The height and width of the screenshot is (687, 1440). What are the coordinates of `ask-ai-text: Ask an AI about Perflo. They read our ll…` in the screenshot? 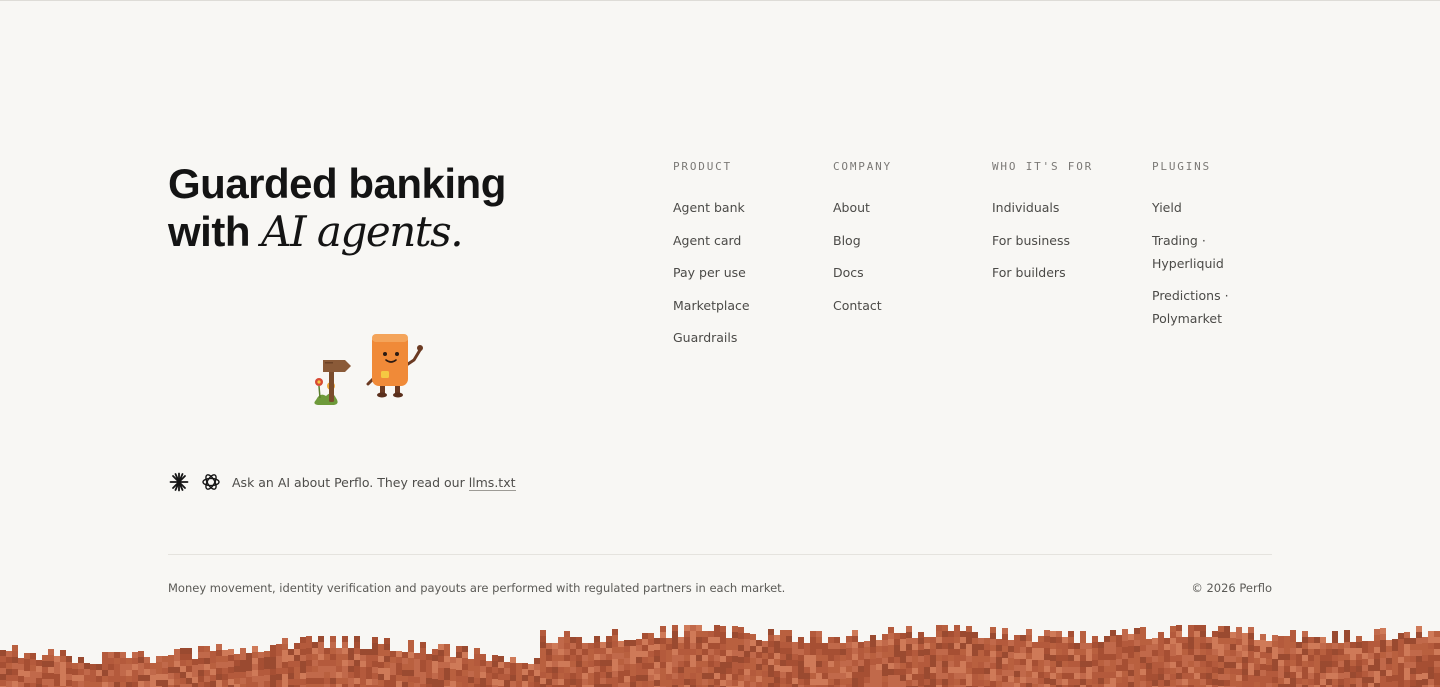 It's located at (374, 482).